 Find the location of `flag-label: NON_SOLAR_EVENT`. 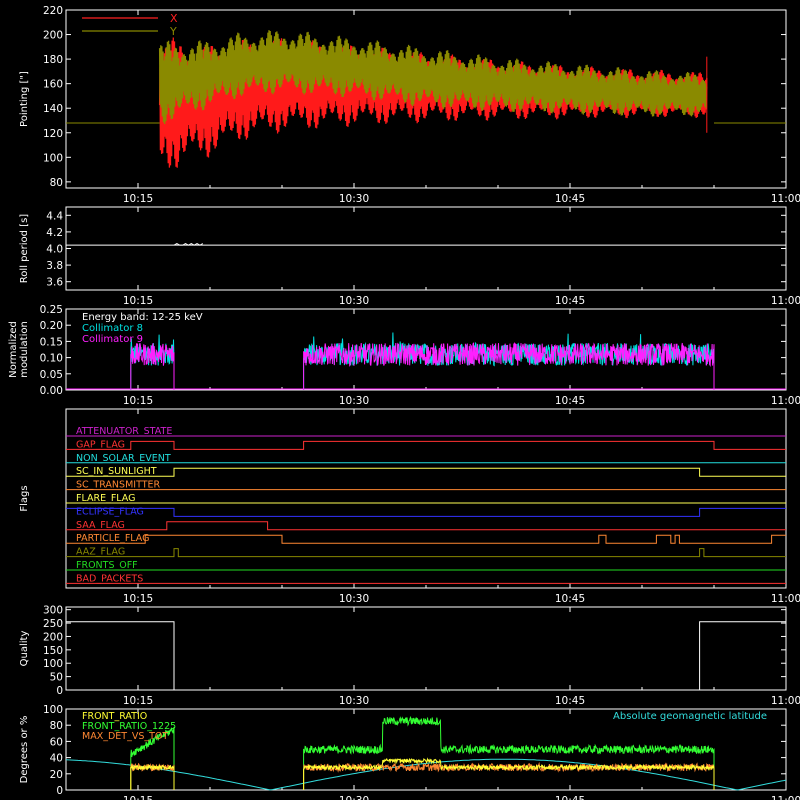

flag-label: NON_SOLAR_EVENT is located at coordinates (123, 458).